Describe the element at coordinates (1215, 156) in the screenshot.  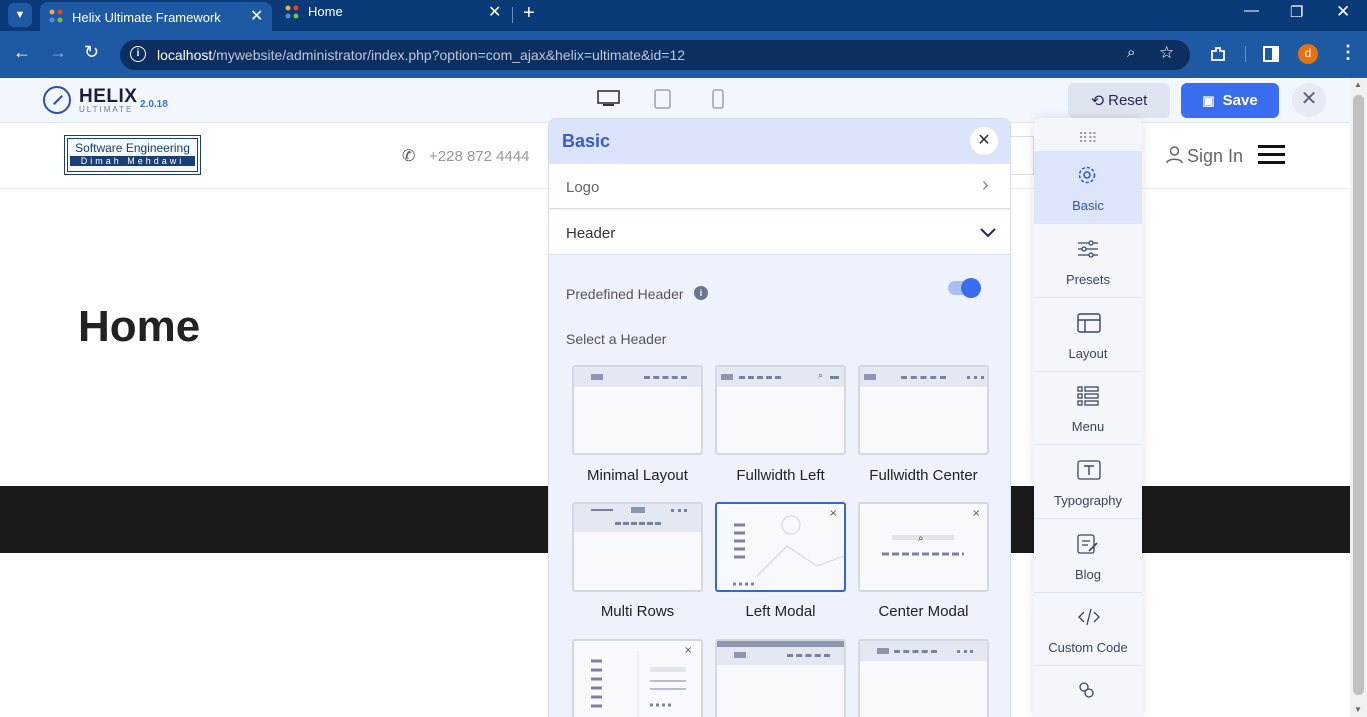
I see `sign-in-link: Sign In` at that location.